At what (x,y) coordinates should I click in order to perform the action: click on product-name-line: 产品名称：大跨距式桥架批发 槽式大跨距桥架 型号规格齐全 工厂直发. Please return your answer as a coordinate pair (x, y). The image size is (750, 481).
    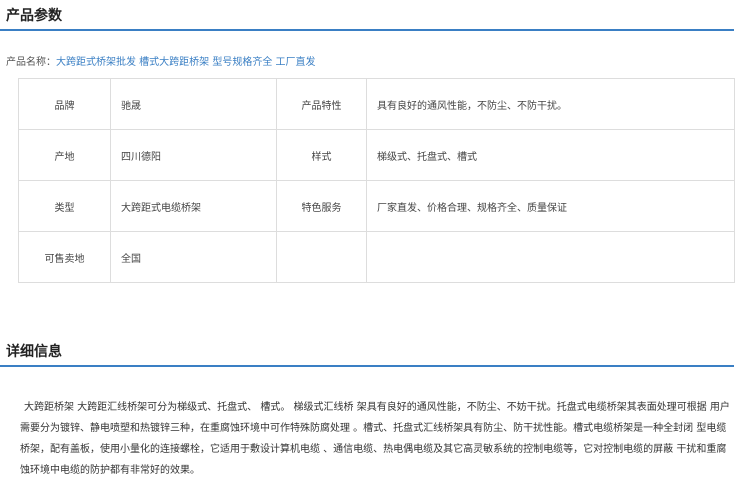
    Looking at the image, I should click on (161, 63).